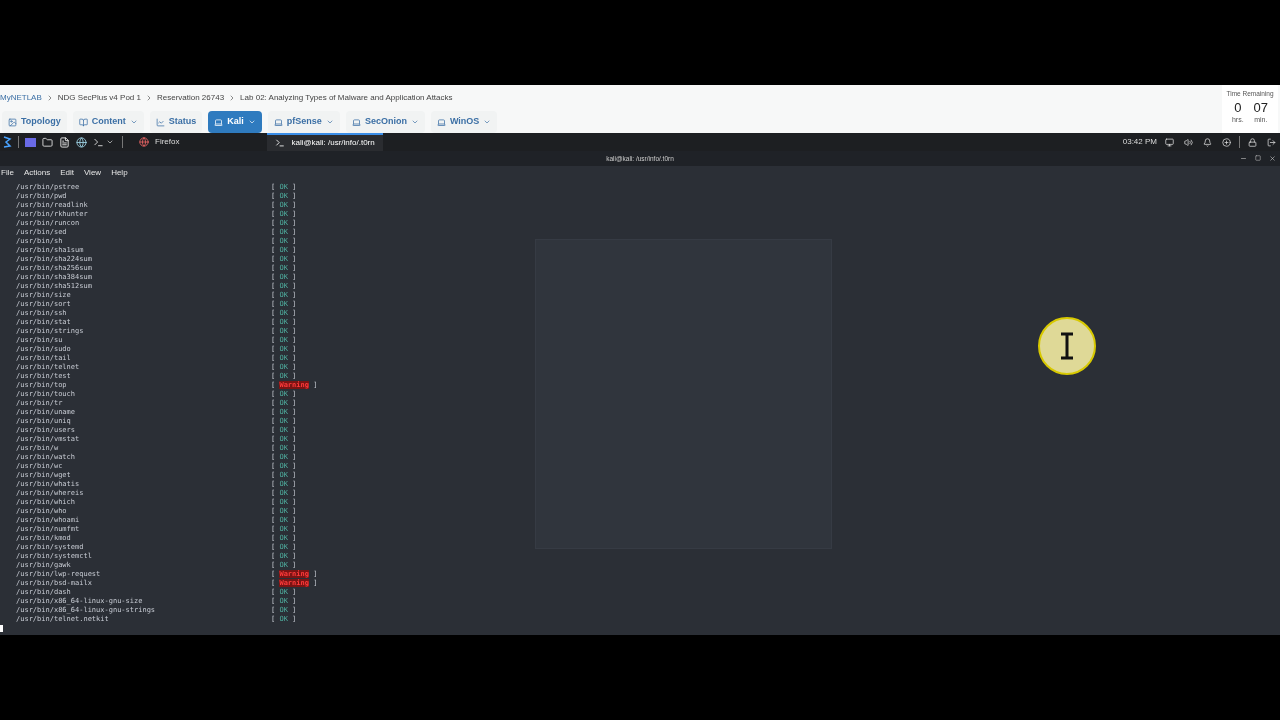 This screenshot has height=720, width=1280. Describe the element at coordinates (1, 628) in the screenshot. I see `text-cursor` at that location.